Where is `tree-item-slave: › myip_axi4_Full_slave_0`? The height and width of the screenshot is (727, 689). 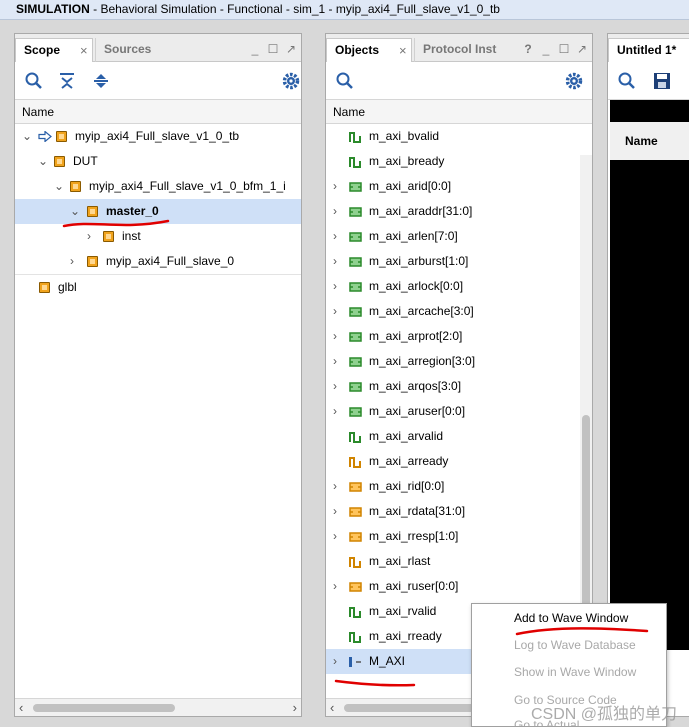 tree-item-slave: › myip_axi4_Full_slave_0 is located at coordinates (158, 261).